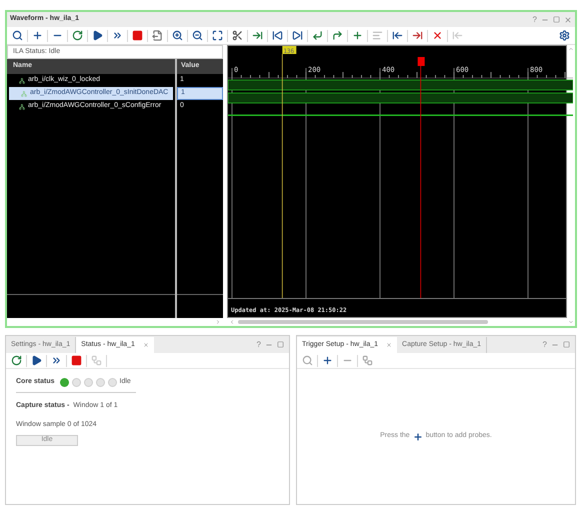 This screenshot has height=512, width=584. I want to click on horizontal-scrollbar, so click(363, 322).